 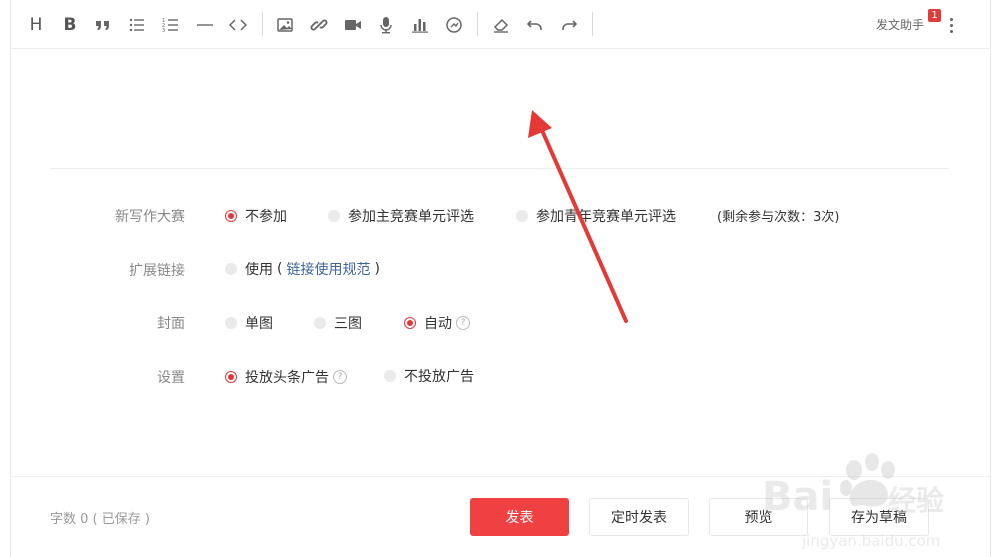 What do you see at coordinates (797, 497) in the screenshot?
I see `svg-text: Bai` at bounding box center [797, 497].